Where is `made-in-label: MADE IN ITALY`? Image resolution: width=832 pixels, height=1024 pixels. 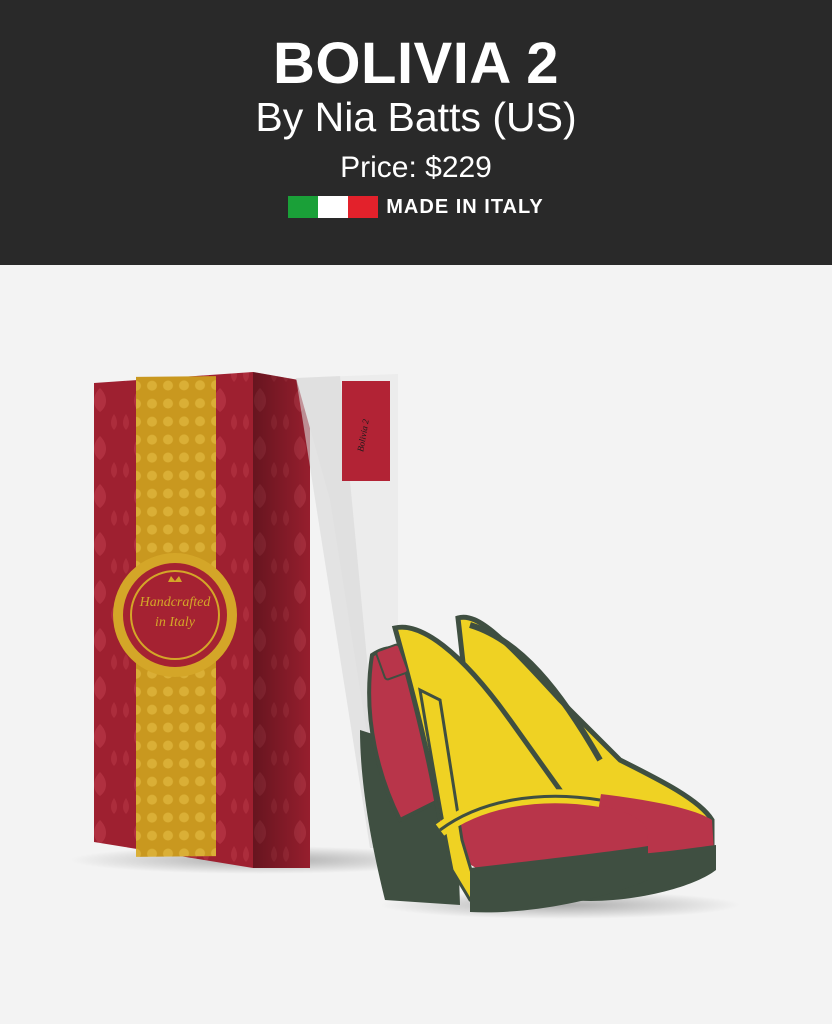
made-in-label: MADE IN ITALY is located at coordinates (465, 206).